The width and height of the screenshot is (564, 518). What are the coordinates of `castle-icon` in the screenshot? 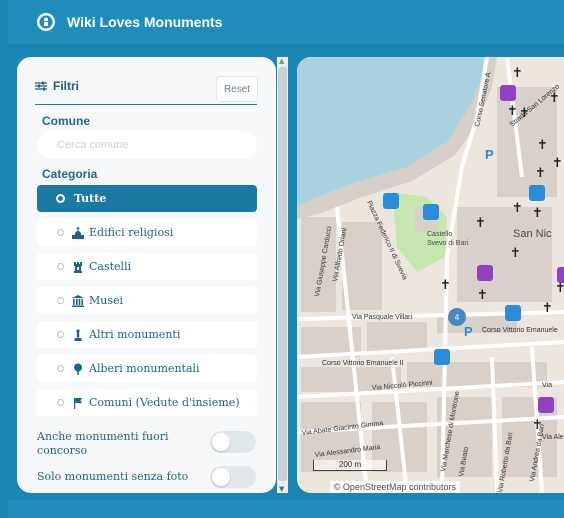 It's located at (78, 267).